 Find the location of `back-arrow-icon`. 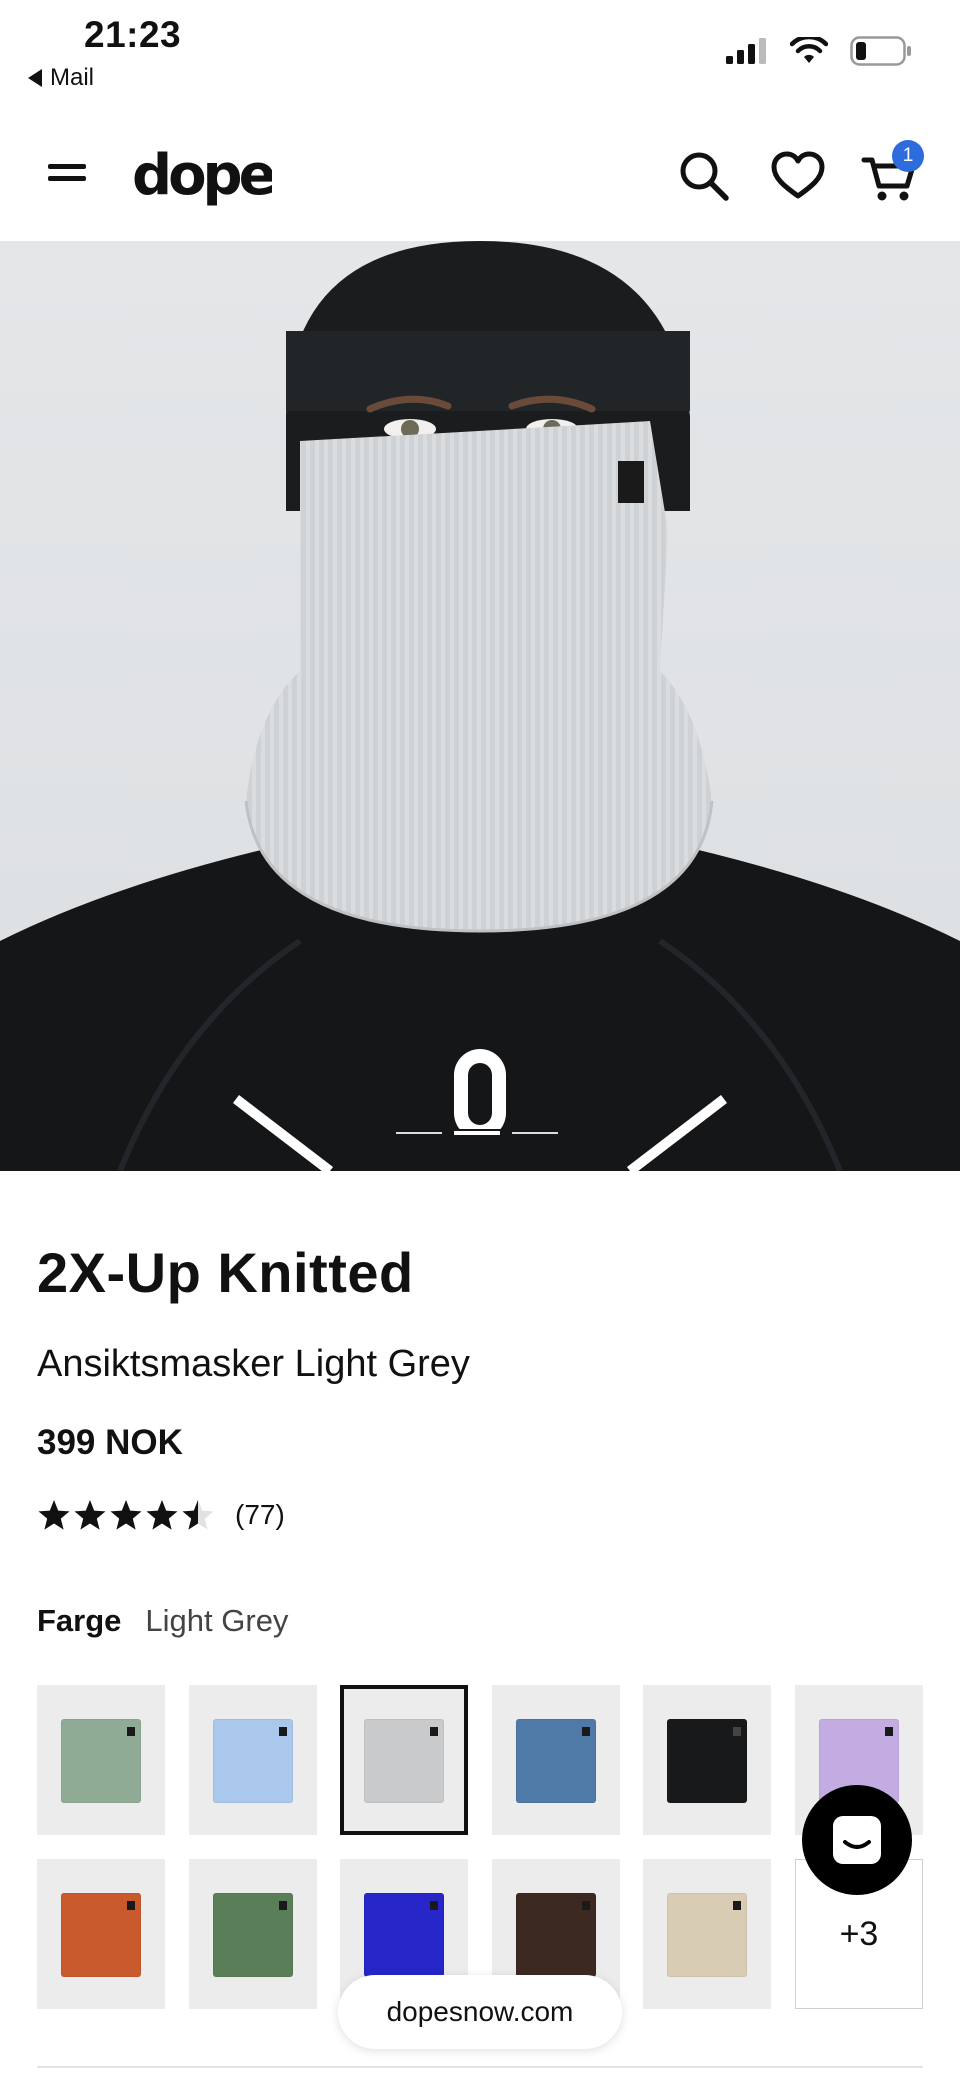

back-arrow-icon is located at coordinates (35, 78).